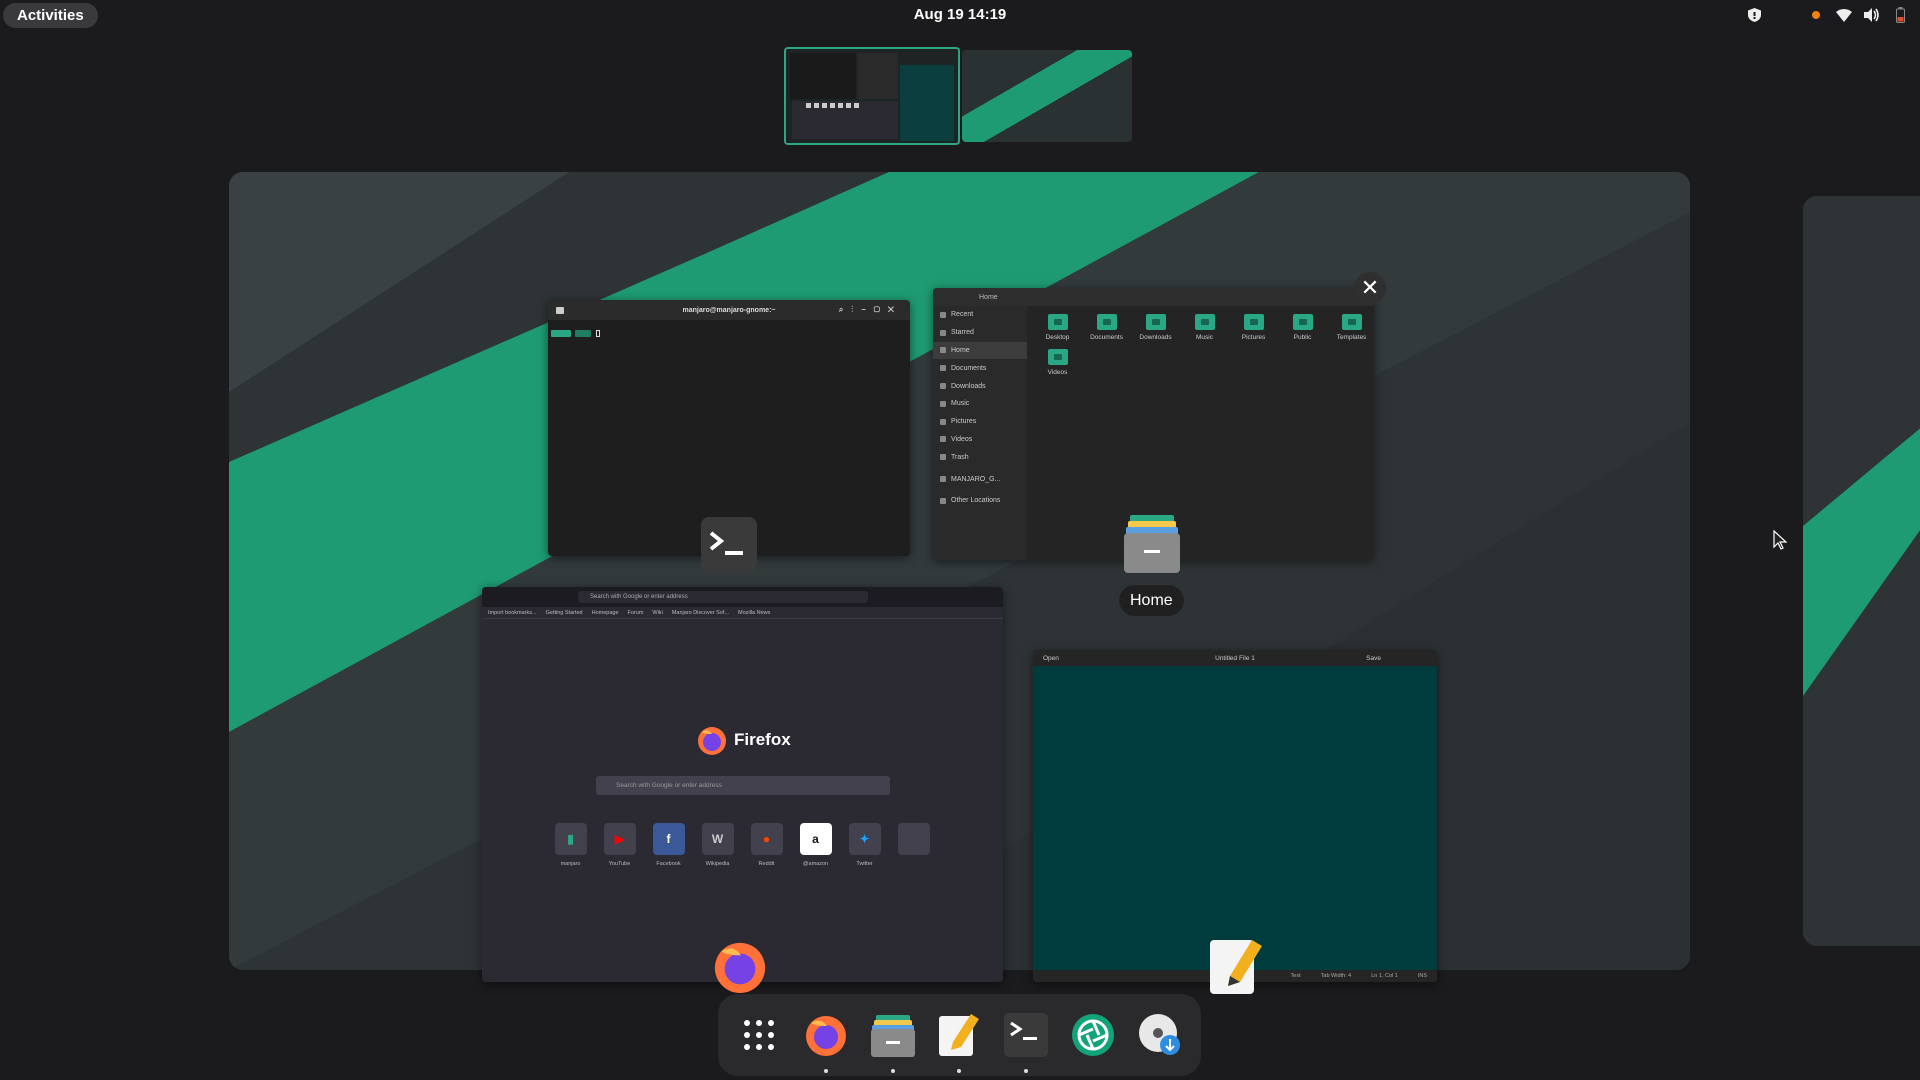  Describe the element at coordinates (815, 864) in the screenshot. I see `tile-label: @amazon` at that location.